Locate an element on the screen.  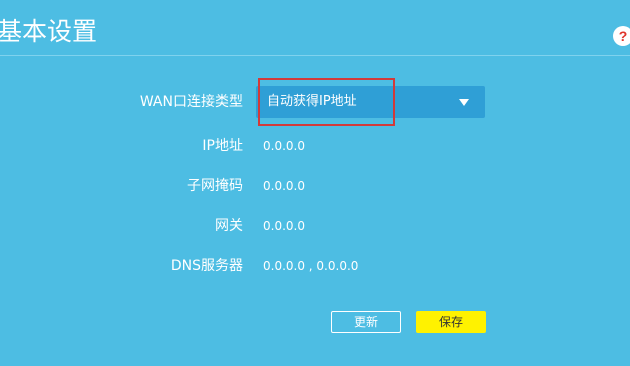
page-title: 基本设置 is located at coordinates (49, 31).